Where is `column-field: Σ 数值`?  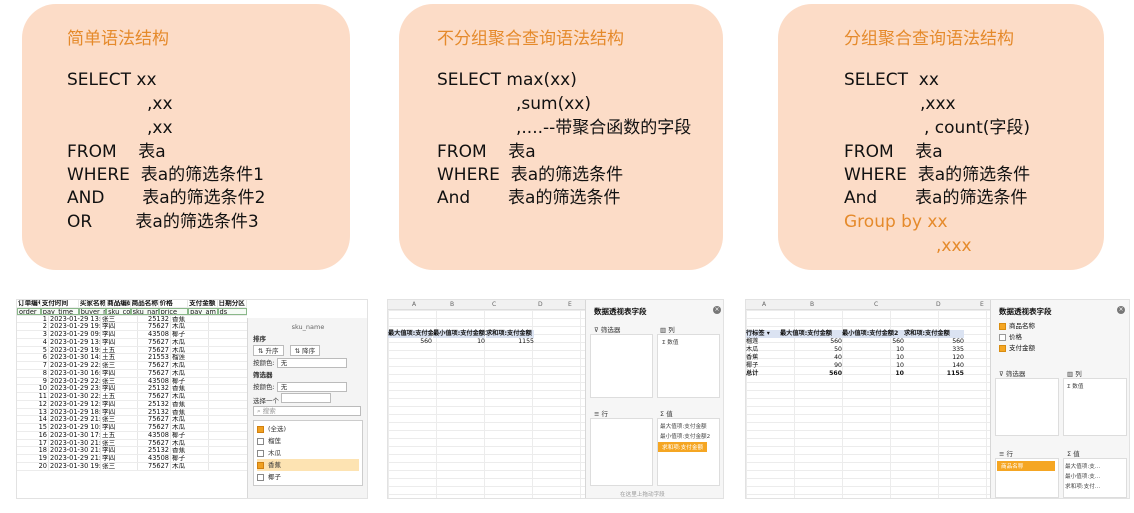 column-field: Σ 数值 is located at coordinates (1075, 386).